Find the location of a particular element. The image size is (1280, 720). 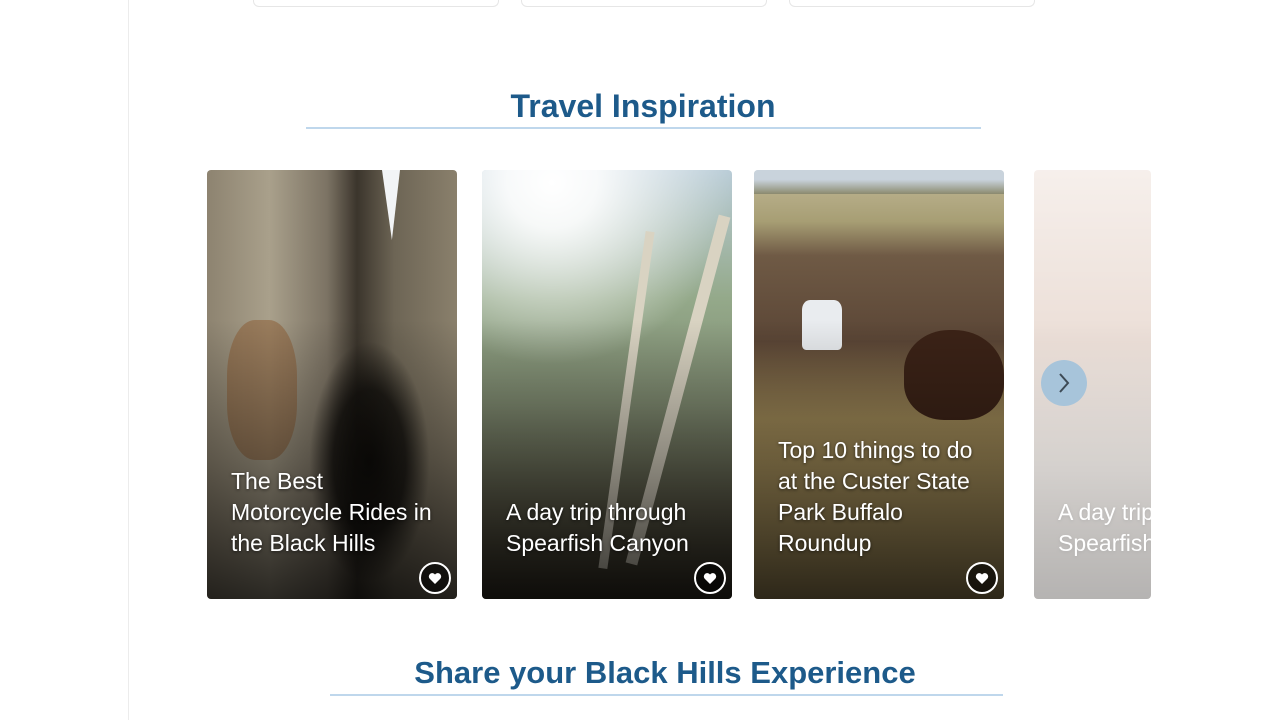

carousel-next-button is located at coordinates (1064, 383).